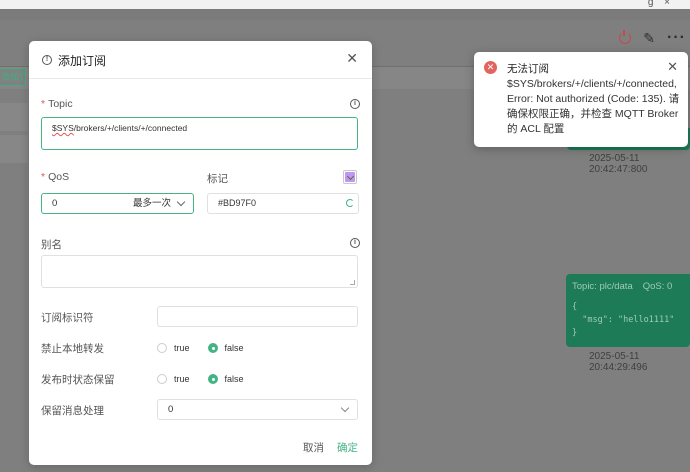 The height and width of the screenshot is (472, 690). What do you see at coordinates (47, 60) in the screenshot?
I see `info-icon: !` at bounding box center [47, 60].